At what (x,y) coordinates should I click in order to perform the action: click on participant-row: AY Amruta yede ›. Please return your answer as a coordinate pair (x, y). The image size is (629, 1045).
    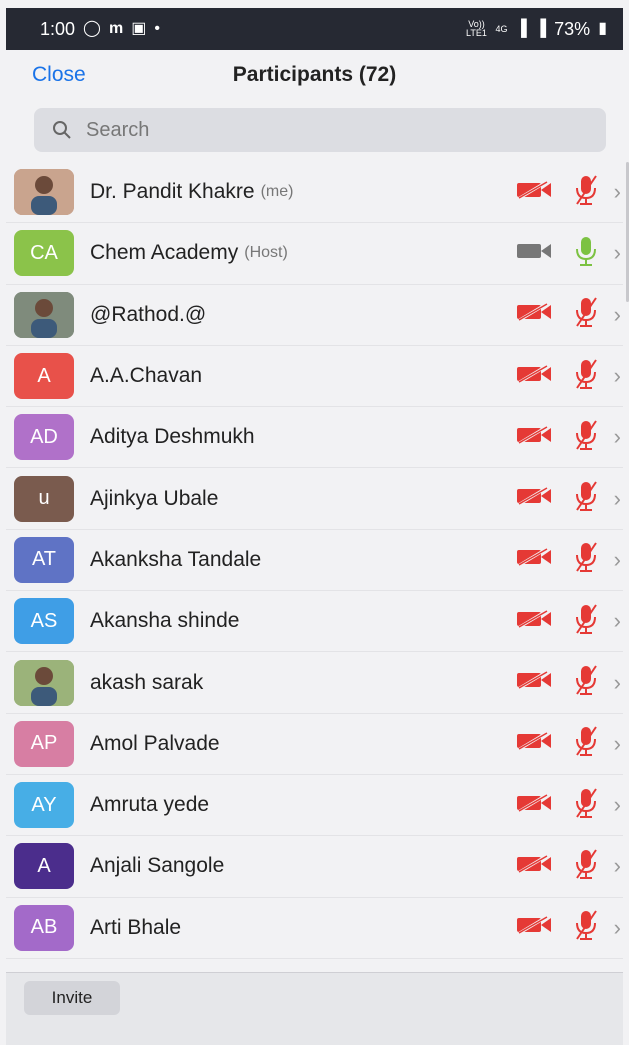
    Looking at the image, I should click on (314, 806).